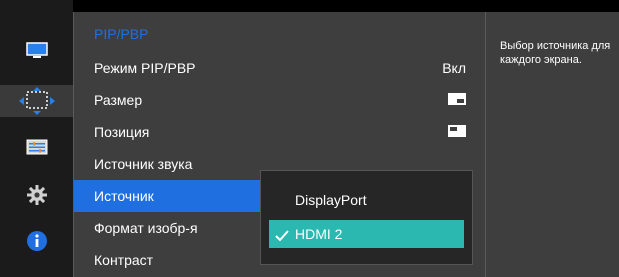 The width and height of the screenshot is (619, 277). What do you see at coordinates (331, 200) in the screenshot?
I see `submenu-option-label: DisplayPort` at bounding box center [331, 200].